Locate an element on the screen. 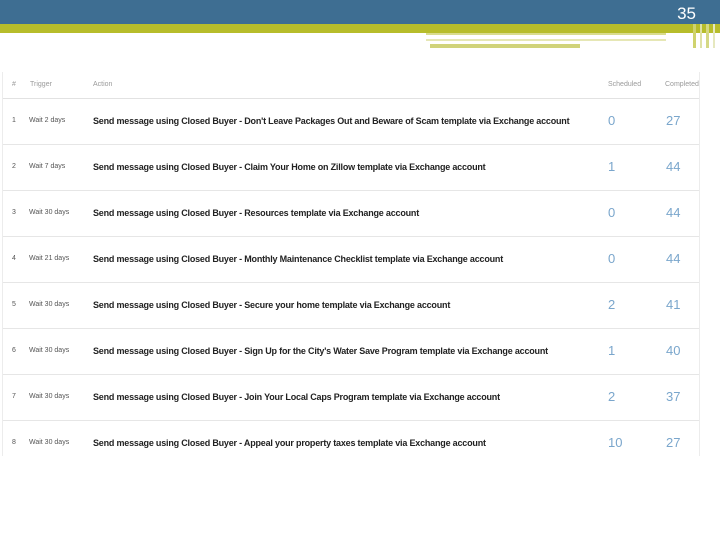 The width and height of the screenshot is (720, 540). step-number: 5 is located at coordinates (14, 304).